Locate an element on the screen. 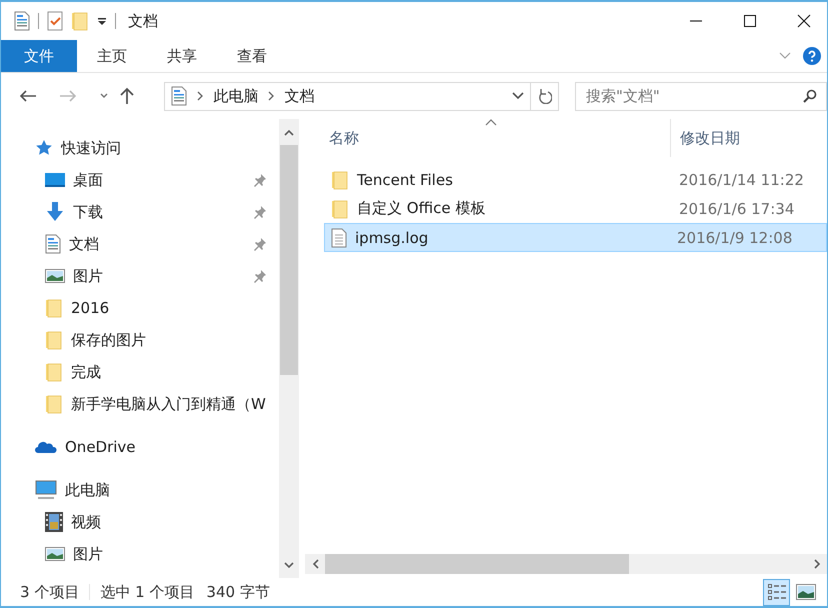  status-text: 340 字节 is located at coordinates (238, 592).